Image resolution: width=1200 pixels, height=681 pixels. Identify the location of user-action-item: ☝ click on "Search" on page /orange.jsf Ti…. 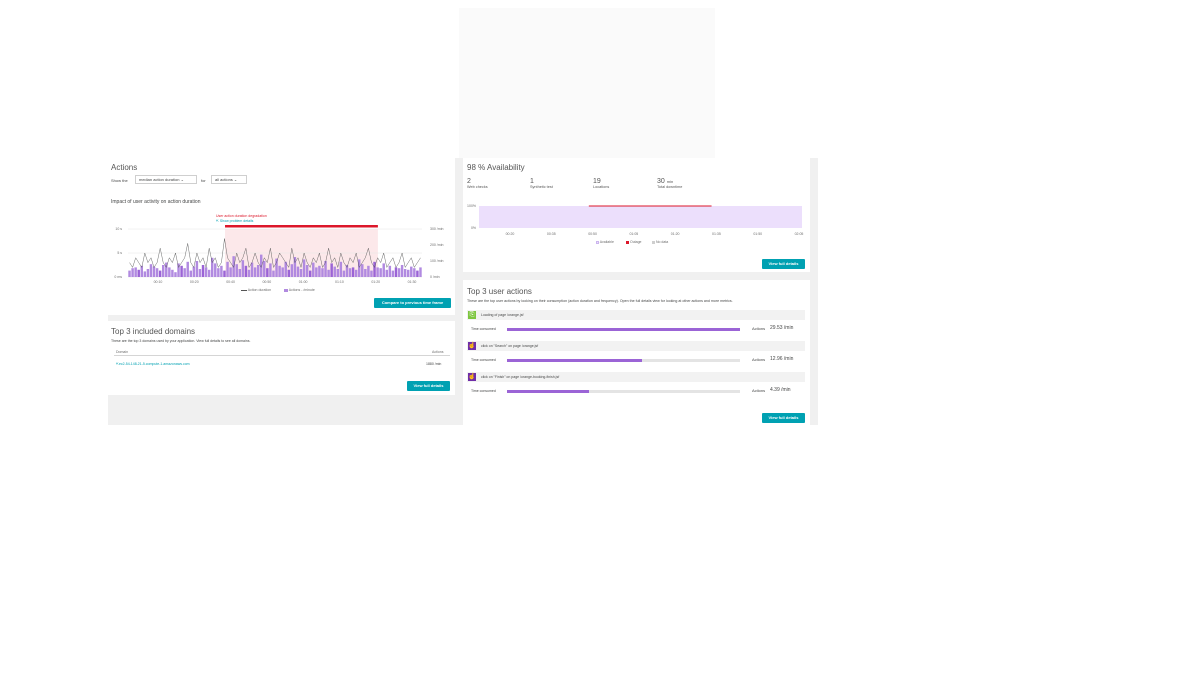
(636, 355).